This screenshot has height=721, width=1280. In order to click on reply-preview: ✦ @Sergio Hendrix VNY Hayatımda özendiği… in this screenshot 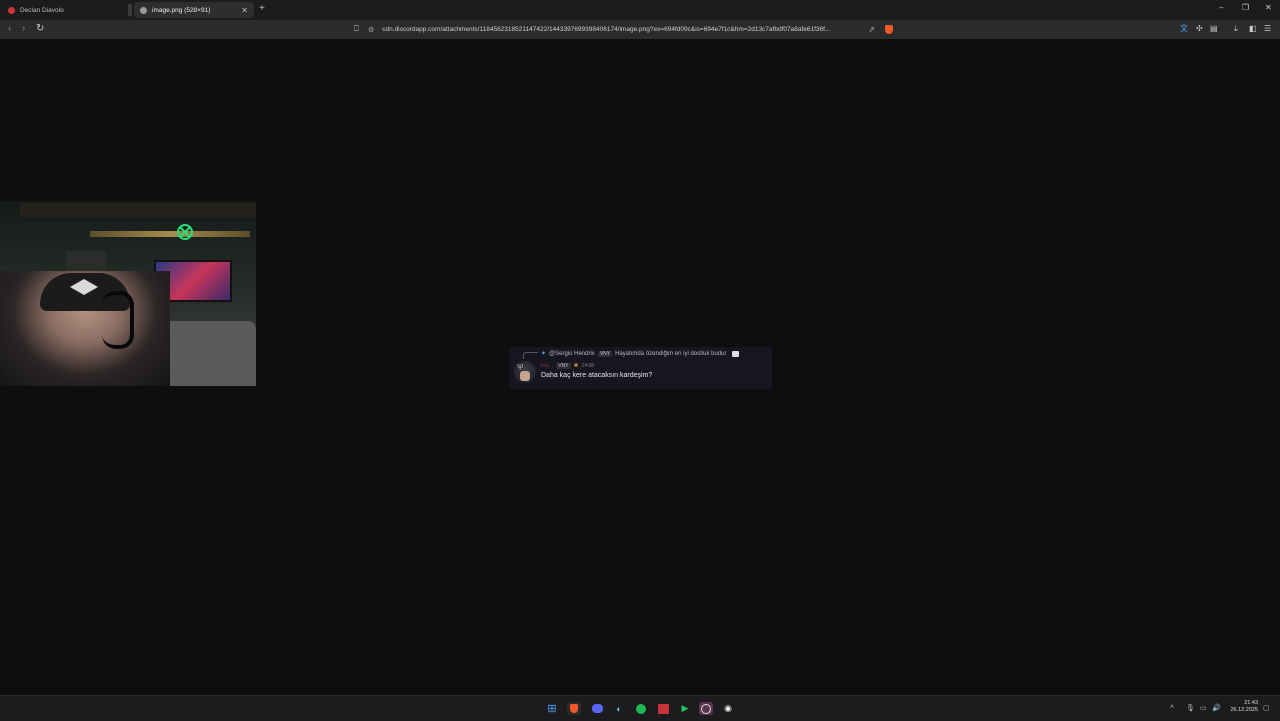, I will do `click(640, 353)`.